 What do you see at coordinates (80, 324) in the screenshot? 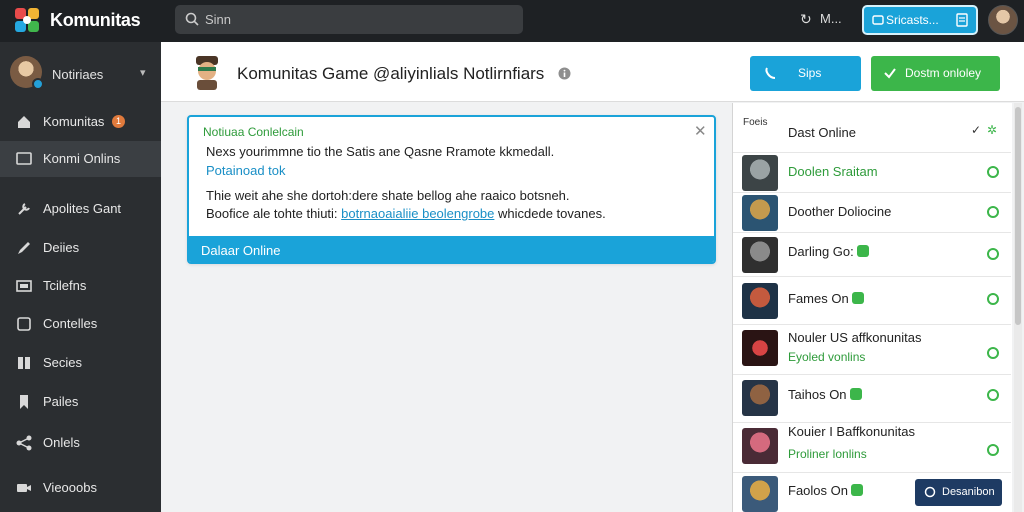
I see `sidebar-item-contelles: Contelles` at bounding box center [80, 324].